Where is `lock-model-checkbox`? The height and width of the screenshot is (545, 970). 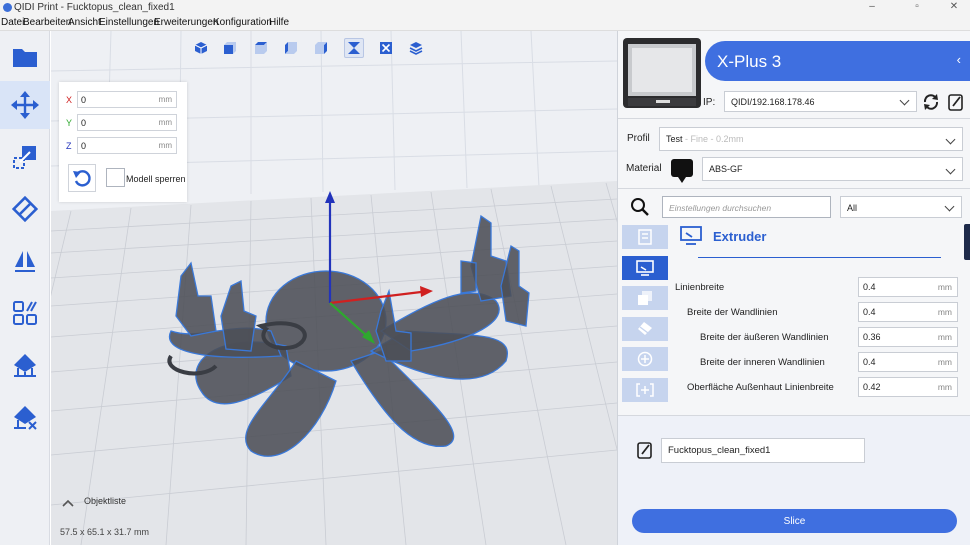 lock-model-checkbox is located at coordinates (115, 177).